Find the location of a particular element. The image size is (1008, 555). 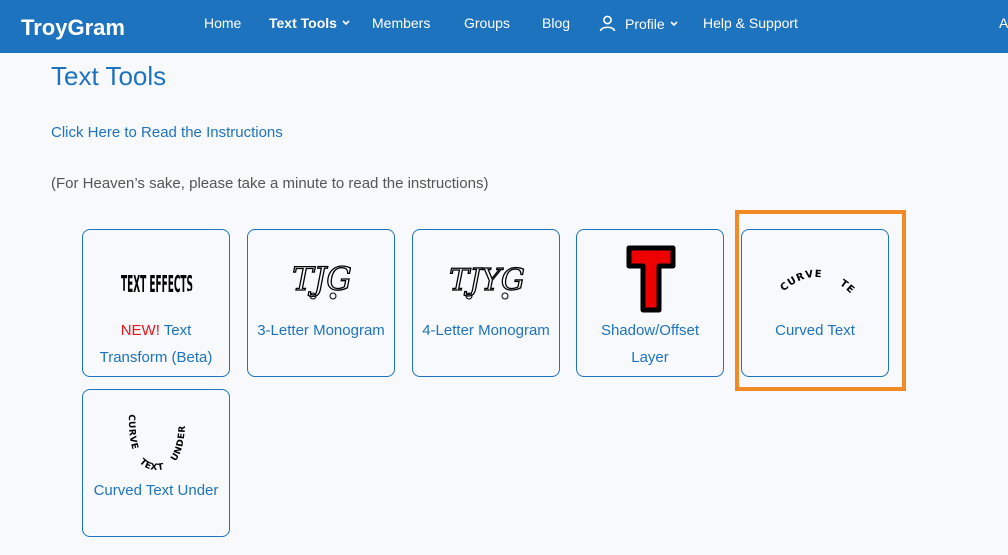

nav-groups: Groups is located at coordinates (487, 23).